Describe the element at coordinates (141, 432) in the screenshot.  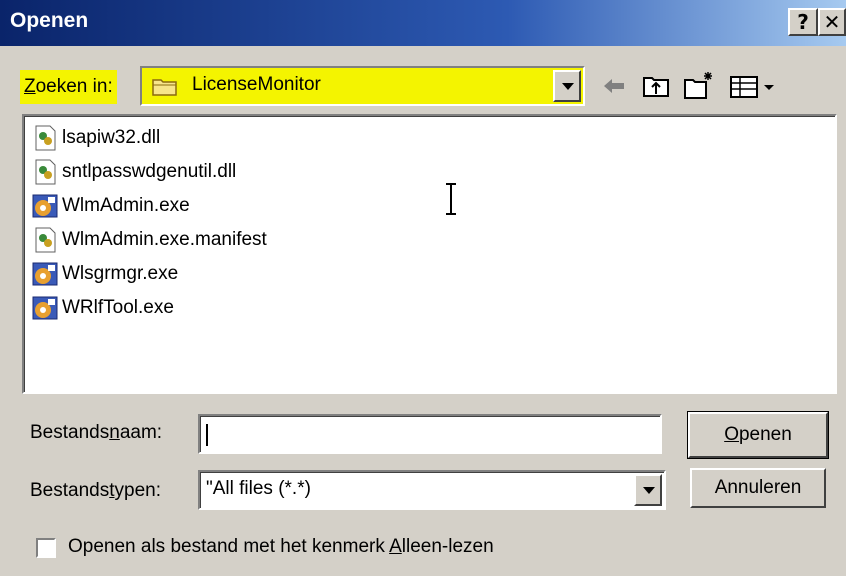
I see `filename-label-post: aam:` at that location.